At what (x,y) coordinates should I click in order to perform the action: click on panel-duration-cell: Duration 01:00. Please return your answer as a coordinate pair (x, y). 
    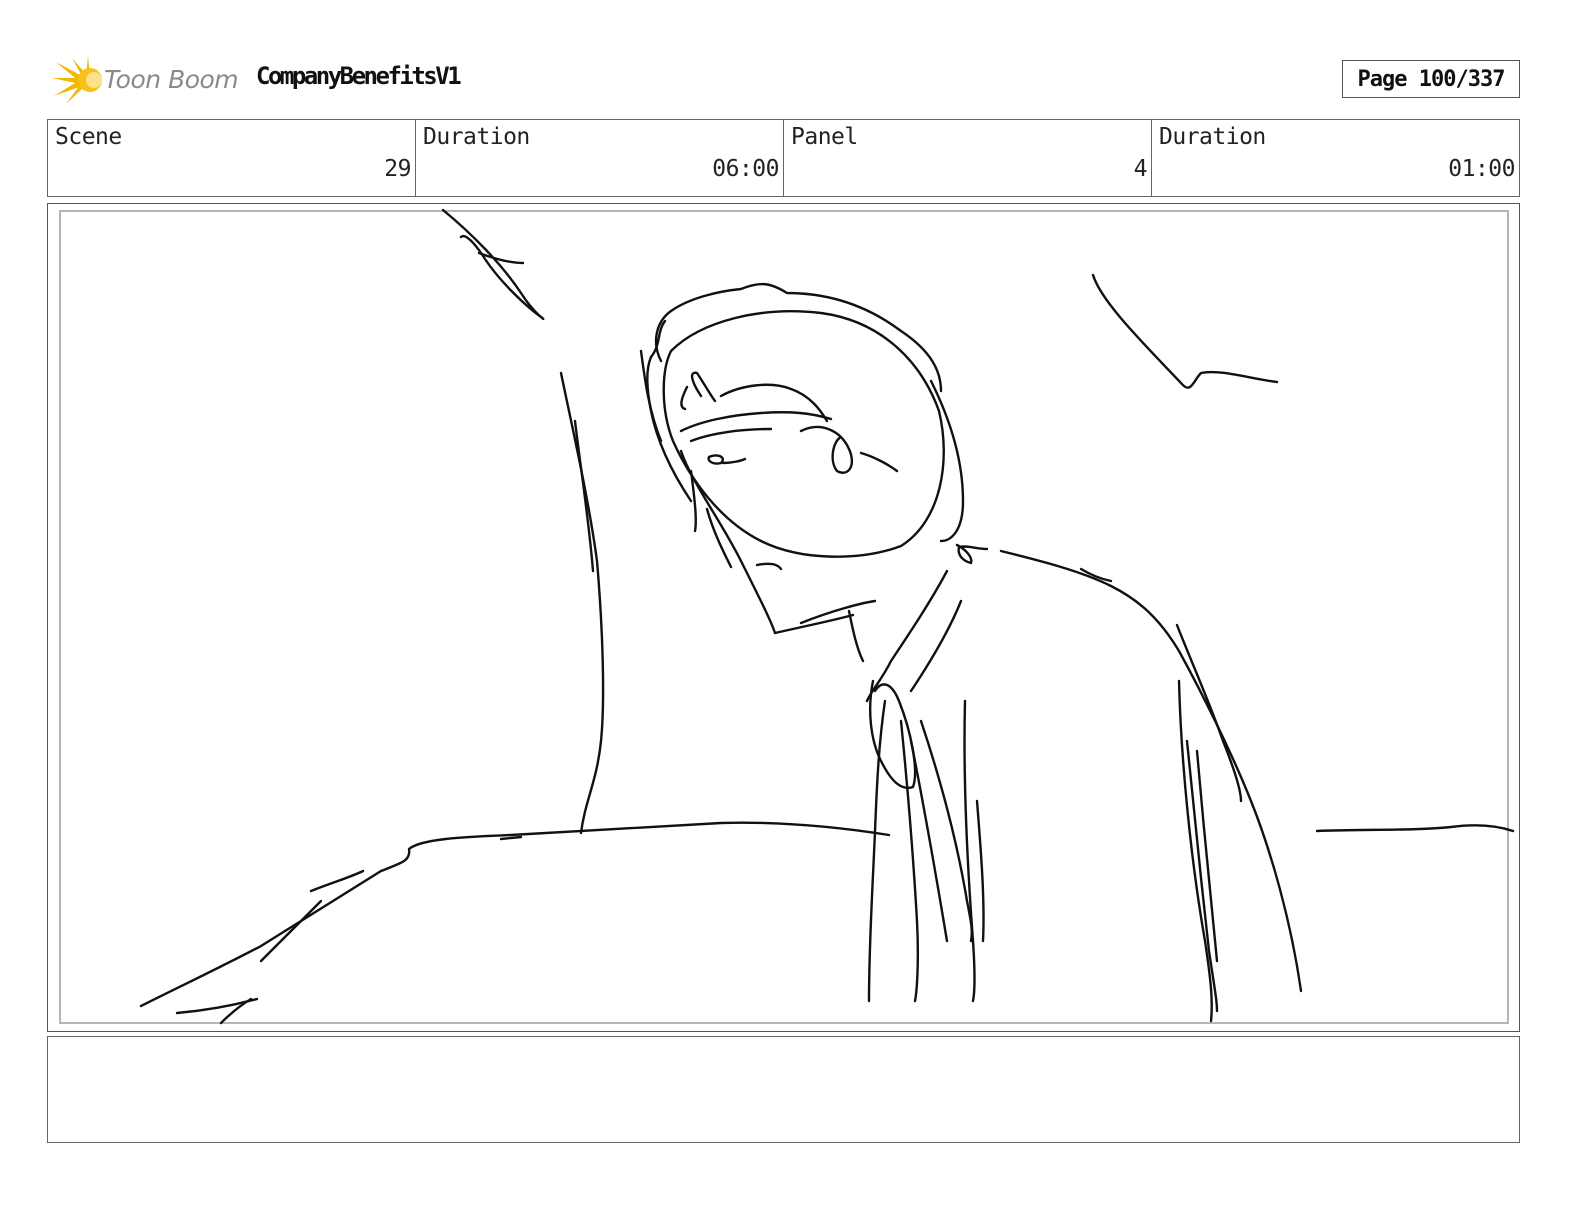
    Looking at the image, I should click on (1335, 158).